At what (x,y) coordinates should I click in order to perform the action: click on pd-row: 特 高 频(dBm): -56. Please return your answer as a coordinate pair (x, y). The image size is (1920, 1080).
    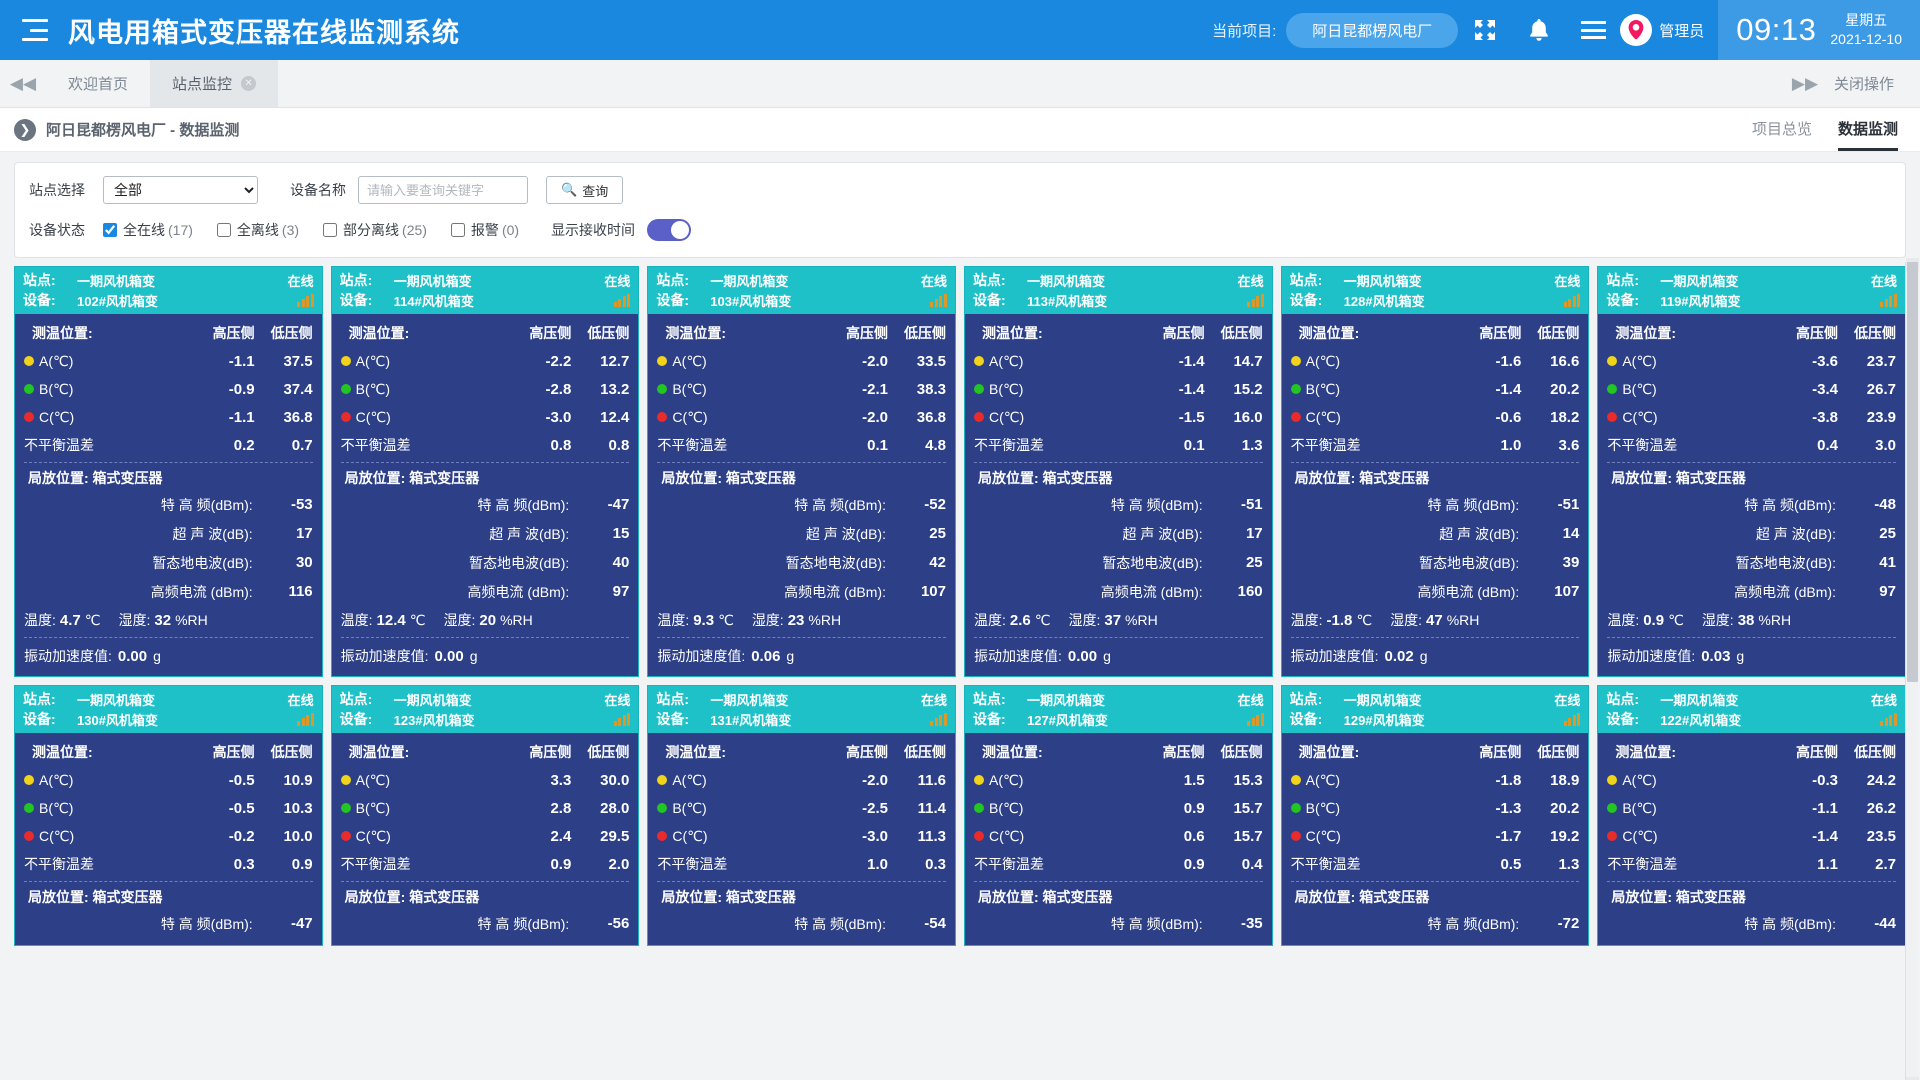
    Looking at the image, I should click on (485, 923).